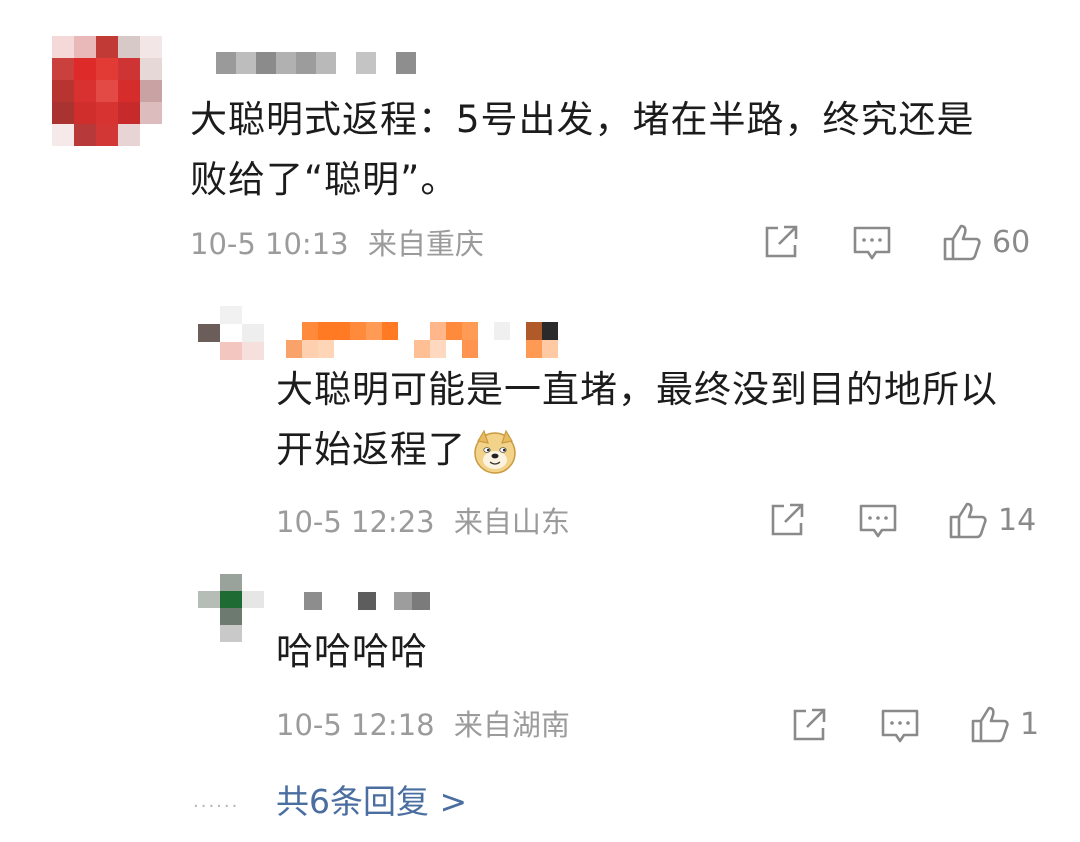 This screenshot has width=1080, height=842. What do you see at coordinates (511, 522) in the screenshot?
I see `location: 来自山东` at bounding box center [511, 522].